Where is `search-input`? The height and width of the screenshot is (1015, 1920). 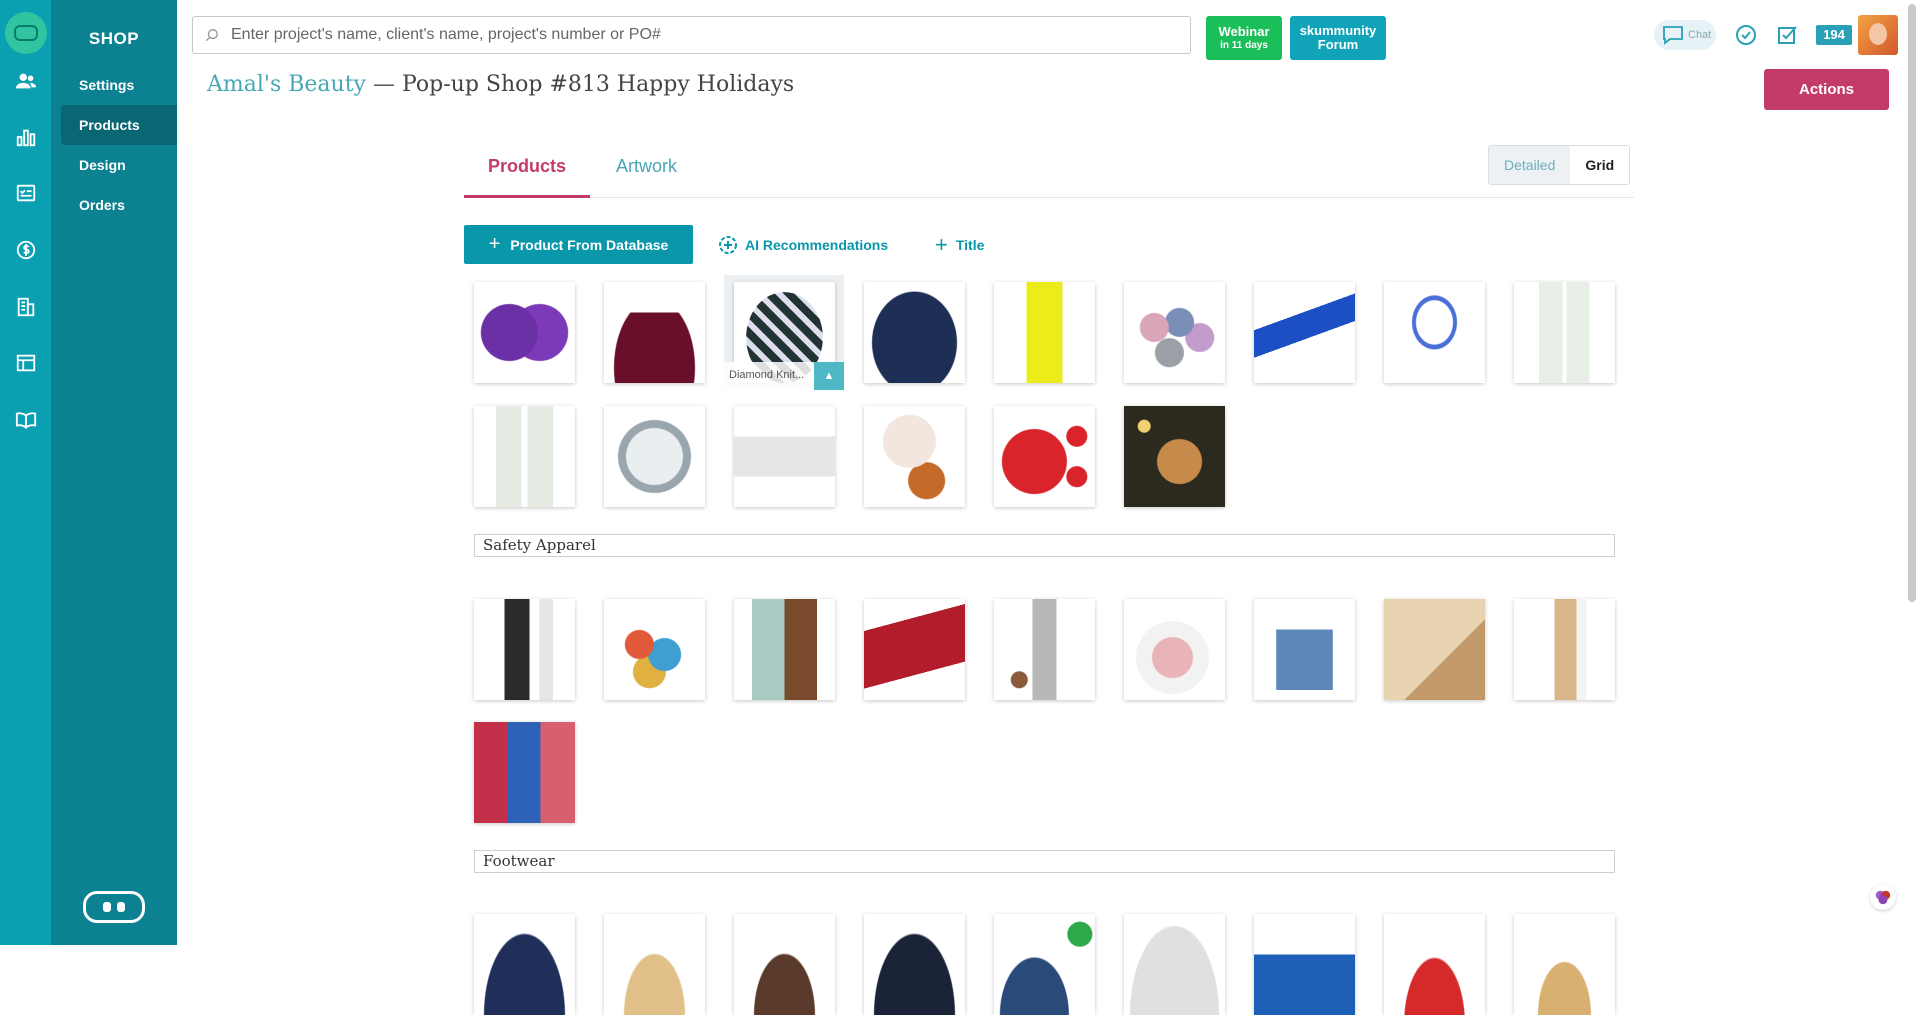 search-input is located at coordinates (706, 35).